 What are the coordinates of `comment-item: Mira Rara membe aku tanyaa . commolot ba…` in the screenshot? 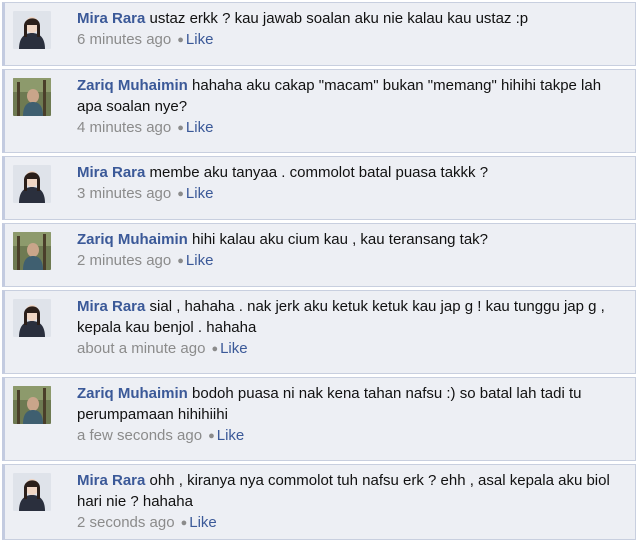 It's located at (319, 188).